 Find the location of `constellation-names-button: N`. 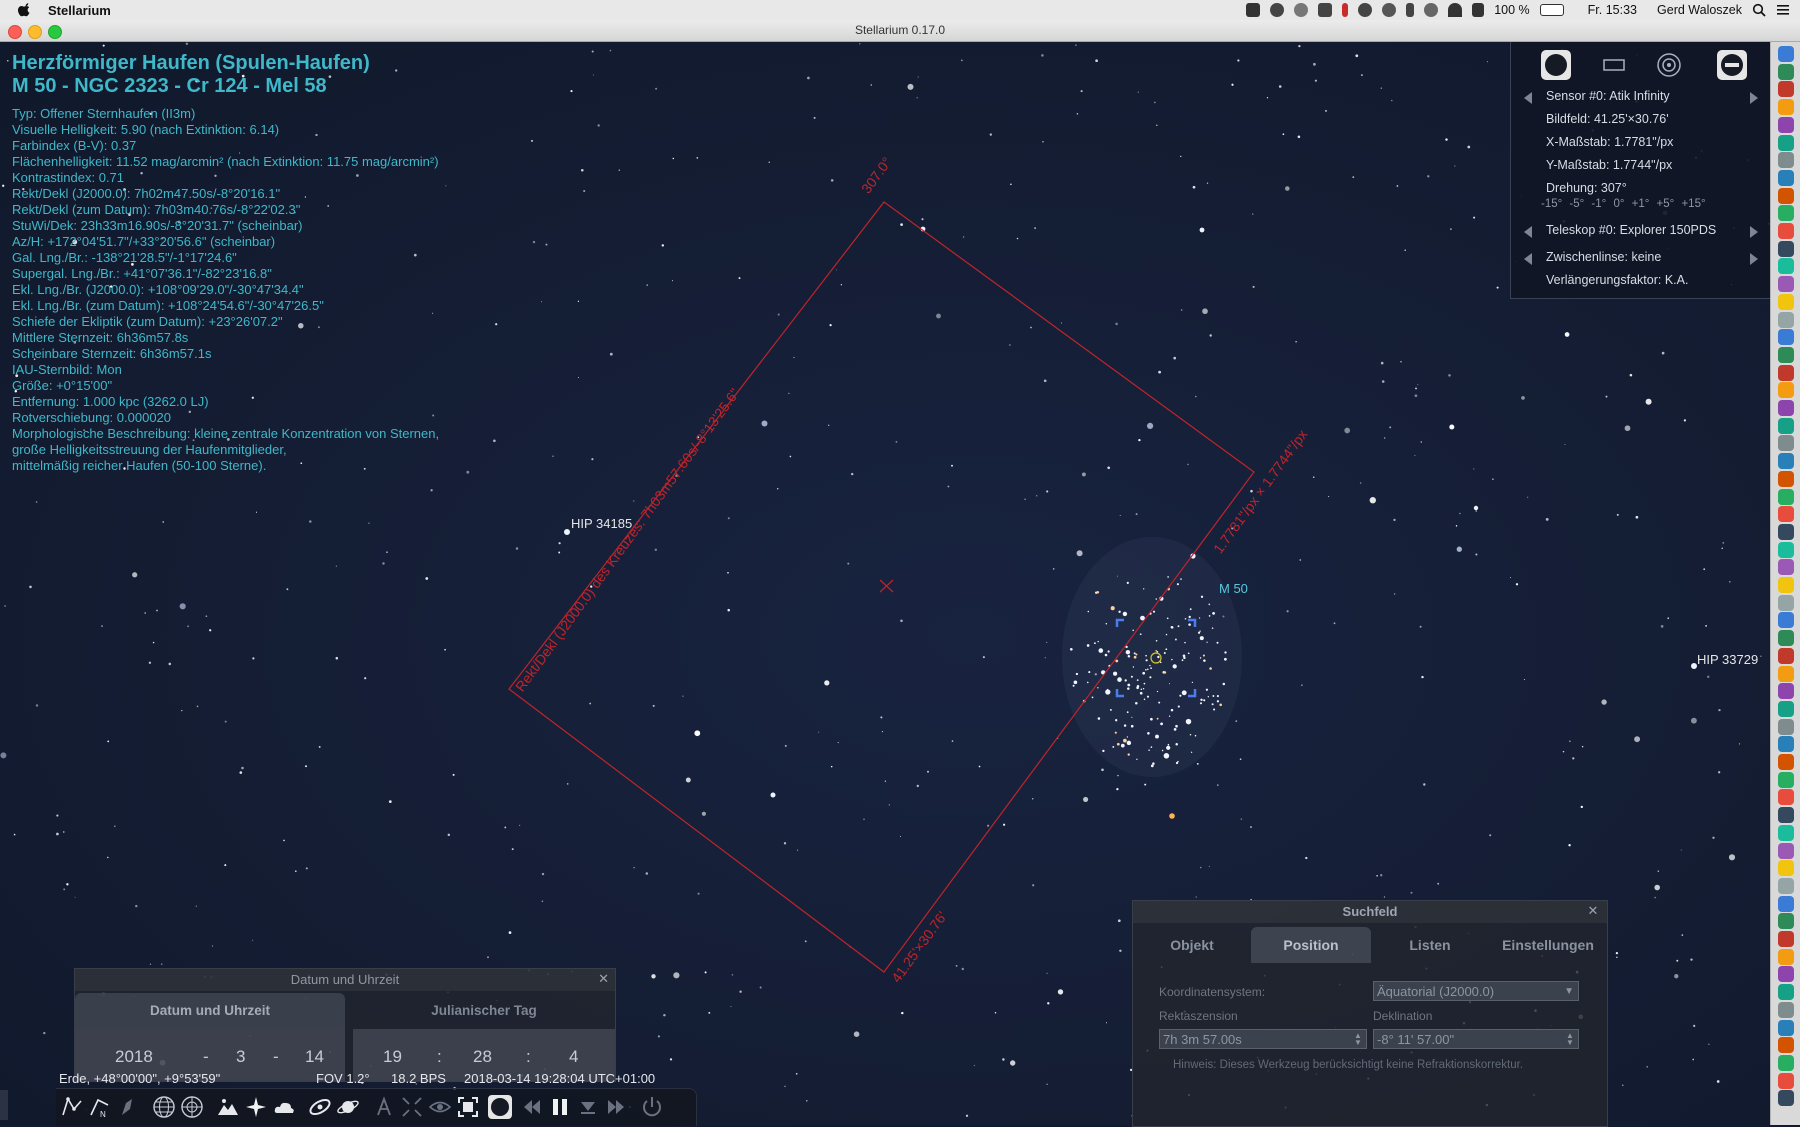

constellation-names-button: N is located at coordinates (100, 1107).